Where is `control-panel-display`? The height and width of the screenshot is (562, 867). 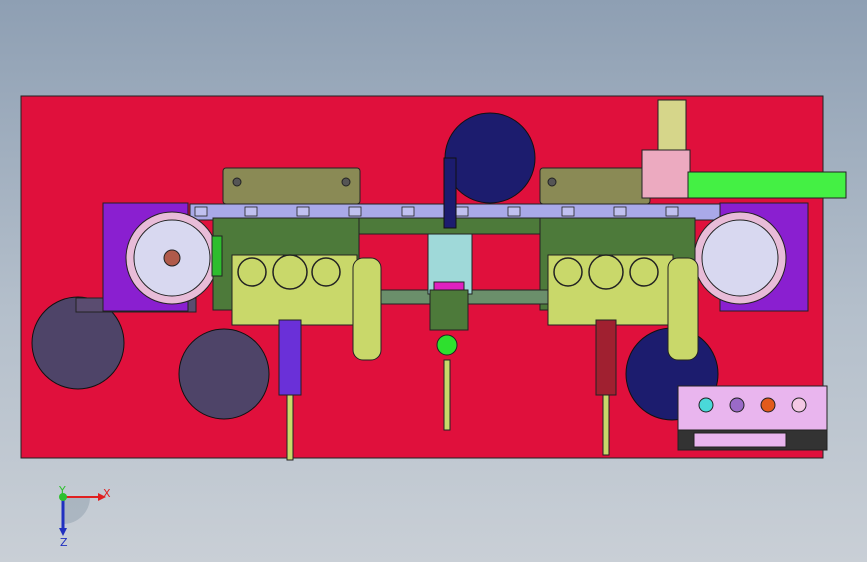
control-panel-display is located at coordinates (740, 440).